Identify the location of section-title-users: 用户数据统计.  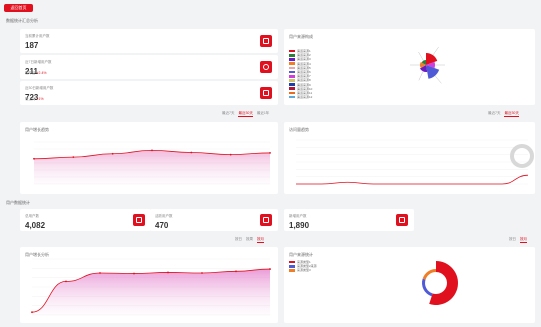
(18, 202).